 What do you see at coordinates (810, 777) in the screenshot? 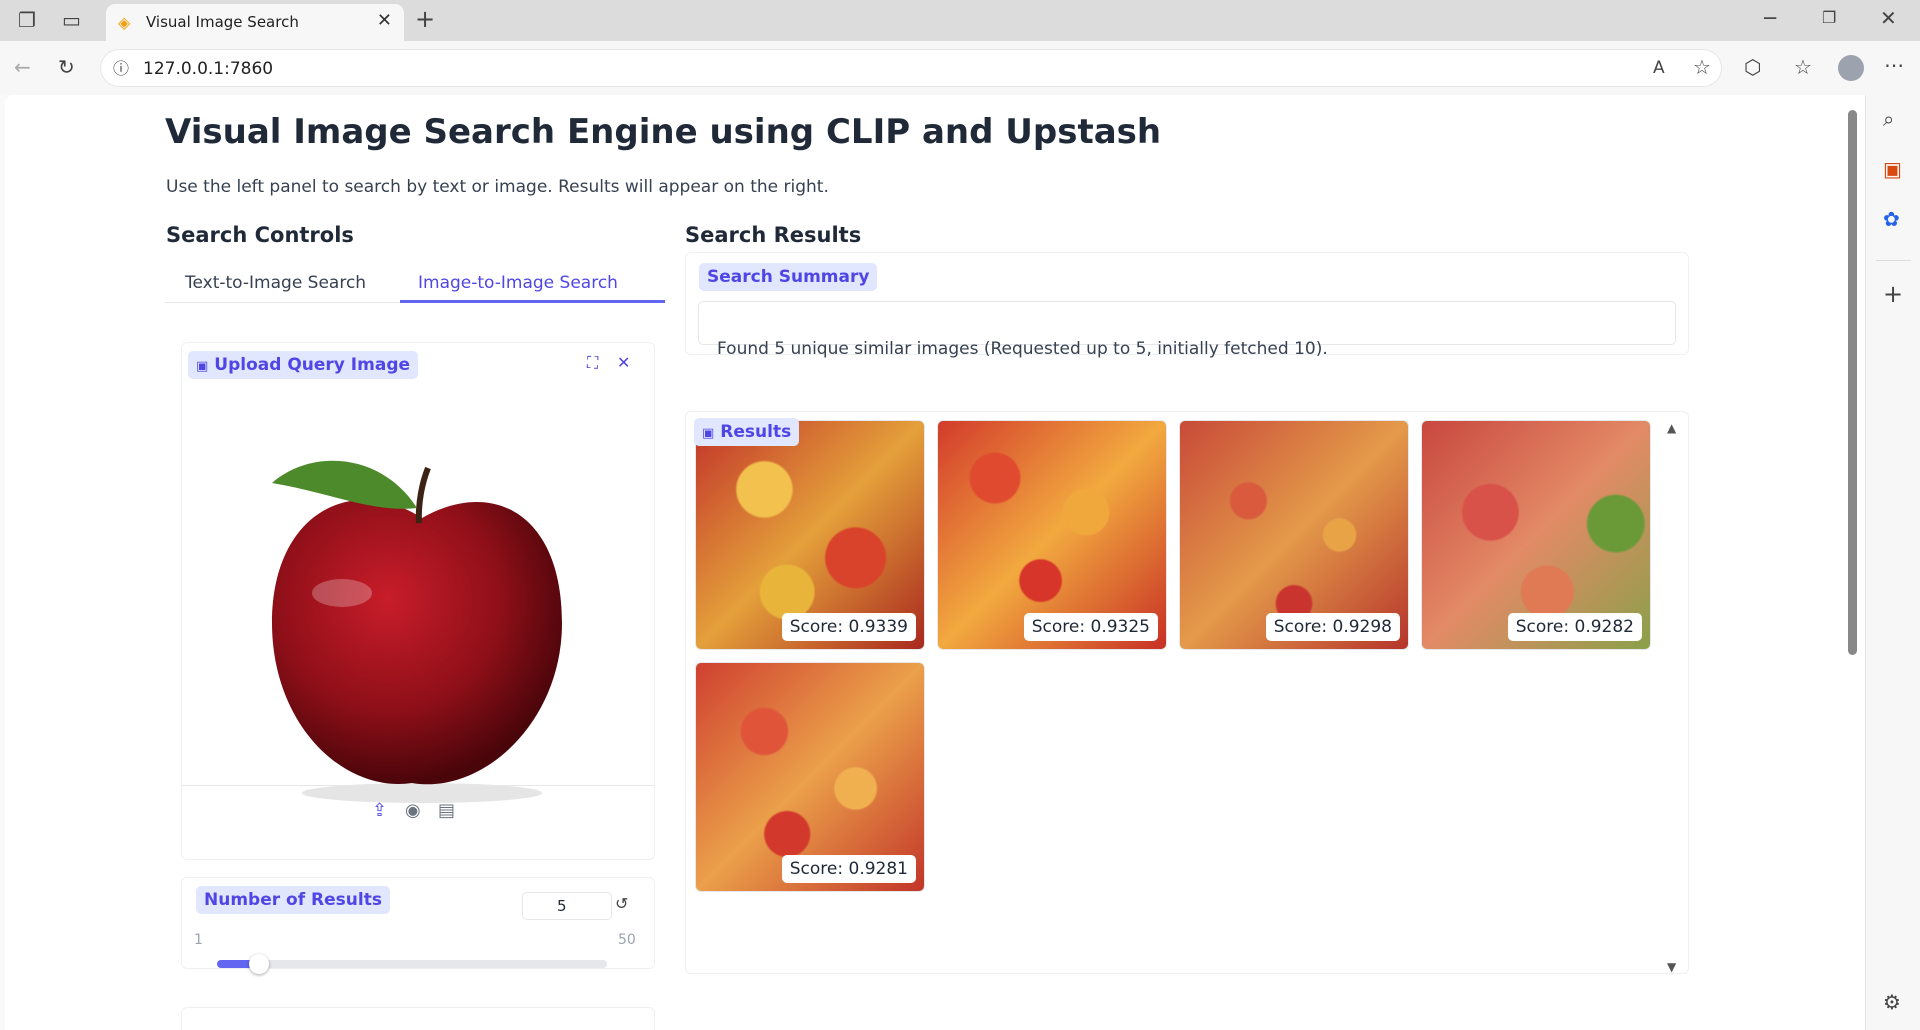
I see `result-card: Score: 0.9281` at bounding box center [810, 777].